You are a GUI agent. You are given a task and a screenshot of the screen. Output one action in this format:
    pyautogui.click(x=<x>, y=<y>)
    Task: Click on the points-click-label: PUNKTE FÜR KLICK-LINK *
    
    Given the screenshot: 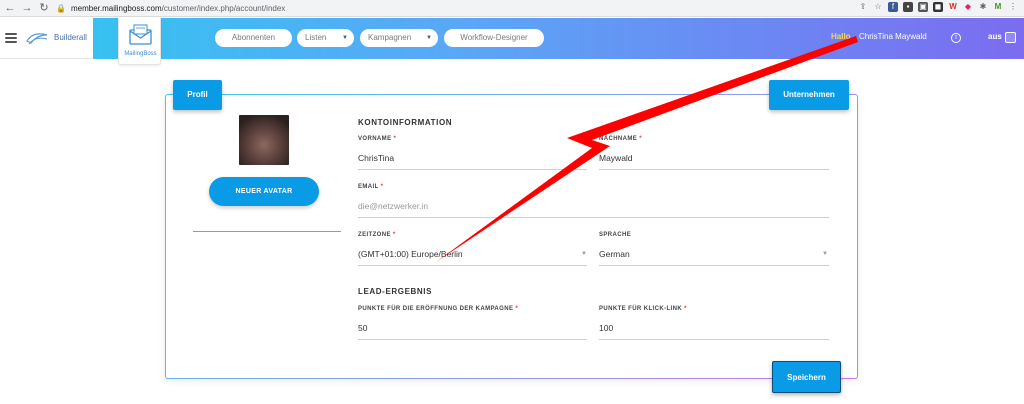 What is the action you would take?
    pyautogui.click(x=643, y=309)
    